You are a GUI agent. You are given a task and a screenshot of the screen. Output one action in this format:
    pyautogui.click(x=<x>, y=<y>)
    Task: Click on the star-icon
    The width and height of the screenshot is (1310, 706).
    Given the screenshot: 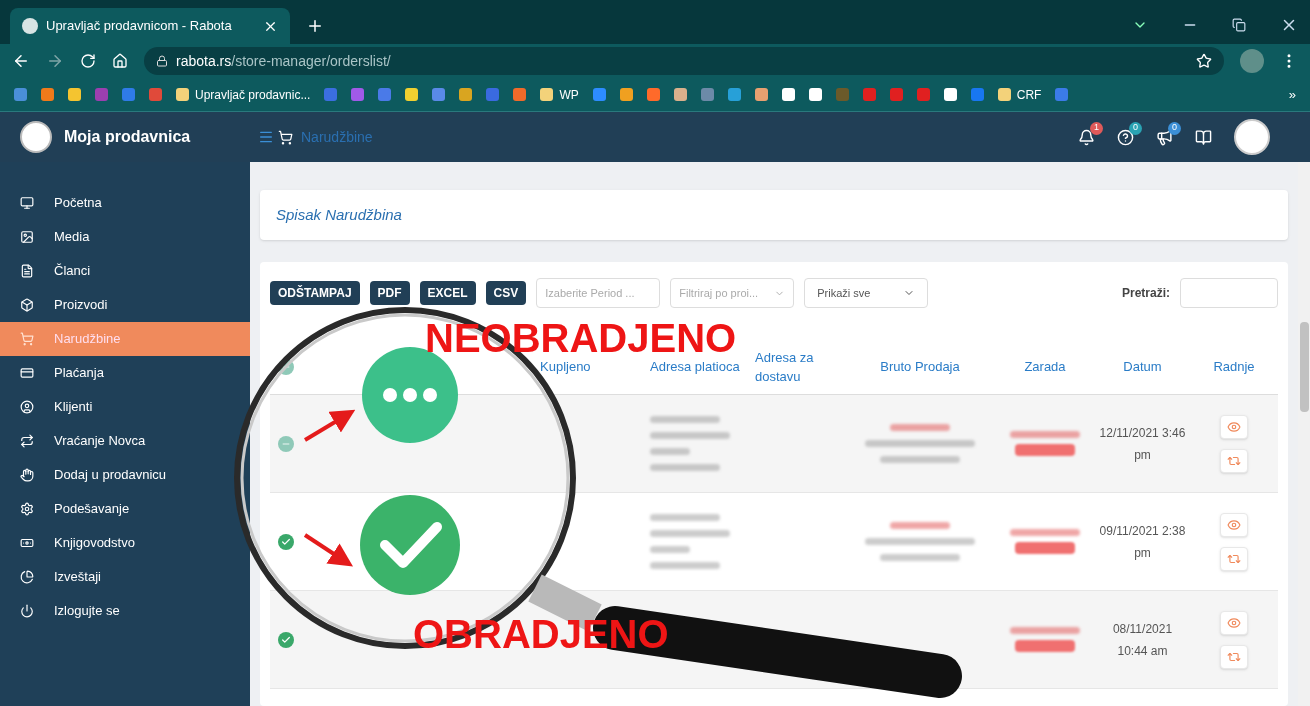 What is the action you would take?
    pyautogui.click(x=1204, y=61)
    